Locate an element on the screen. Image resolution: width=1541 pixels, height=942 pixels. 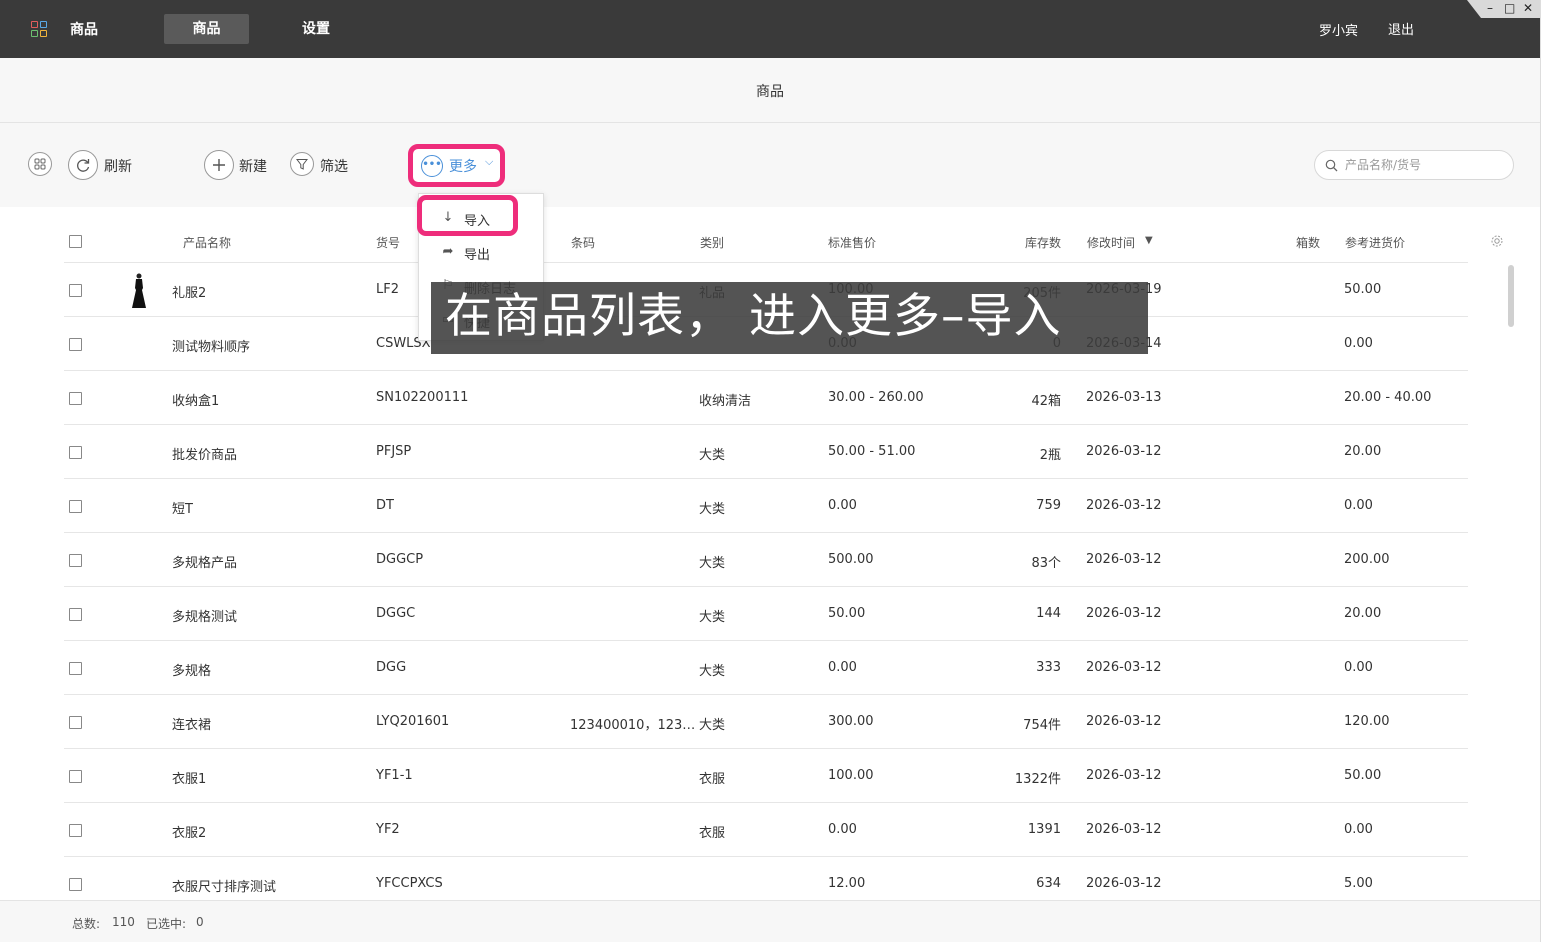
column-settings-gear-icon is located at coordinates (1497, 241).